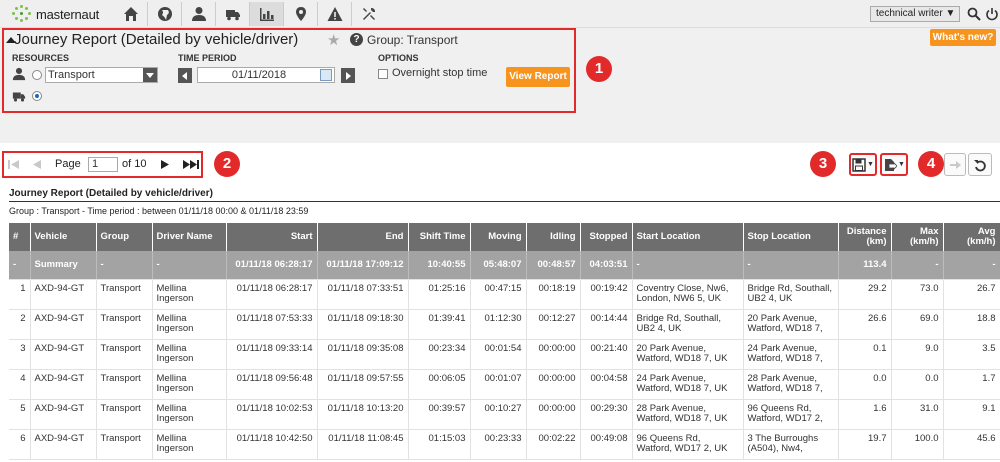 This screenshot has height=462, width=1000. What do you see at coordinates (688, 265) in the screenshot?
I see `cell-start-location: -` at bounding box center [688, 265].